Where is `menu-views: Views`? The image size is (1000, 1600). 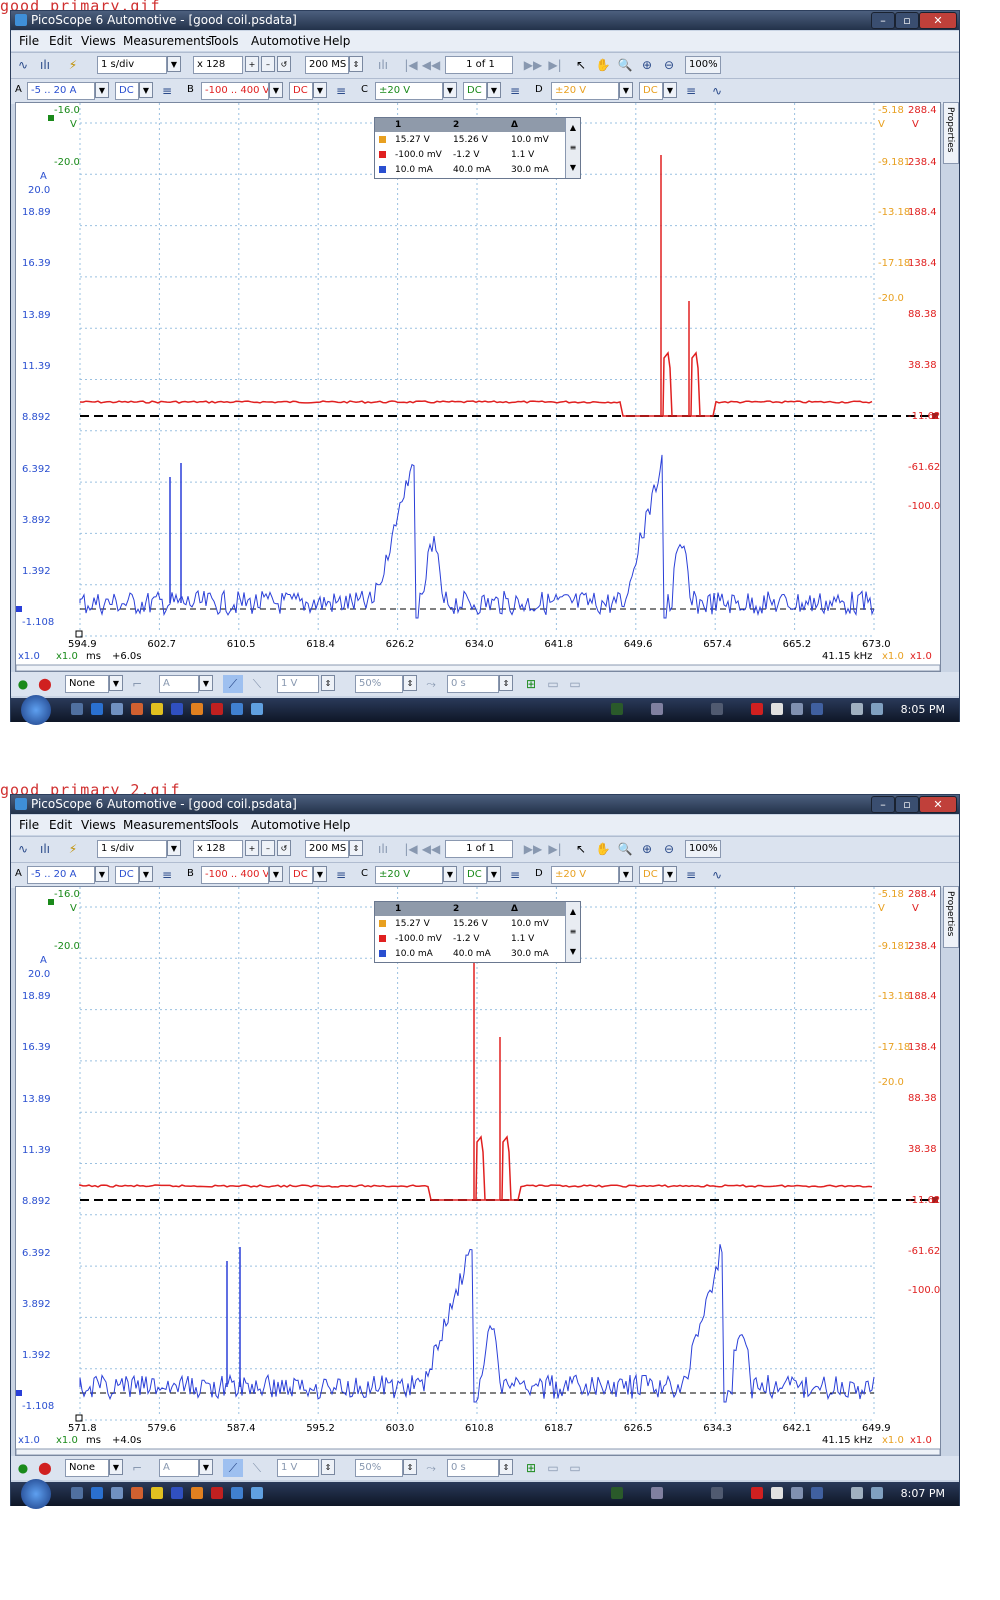 menu-views: Views is located at coordinates (98, 825).